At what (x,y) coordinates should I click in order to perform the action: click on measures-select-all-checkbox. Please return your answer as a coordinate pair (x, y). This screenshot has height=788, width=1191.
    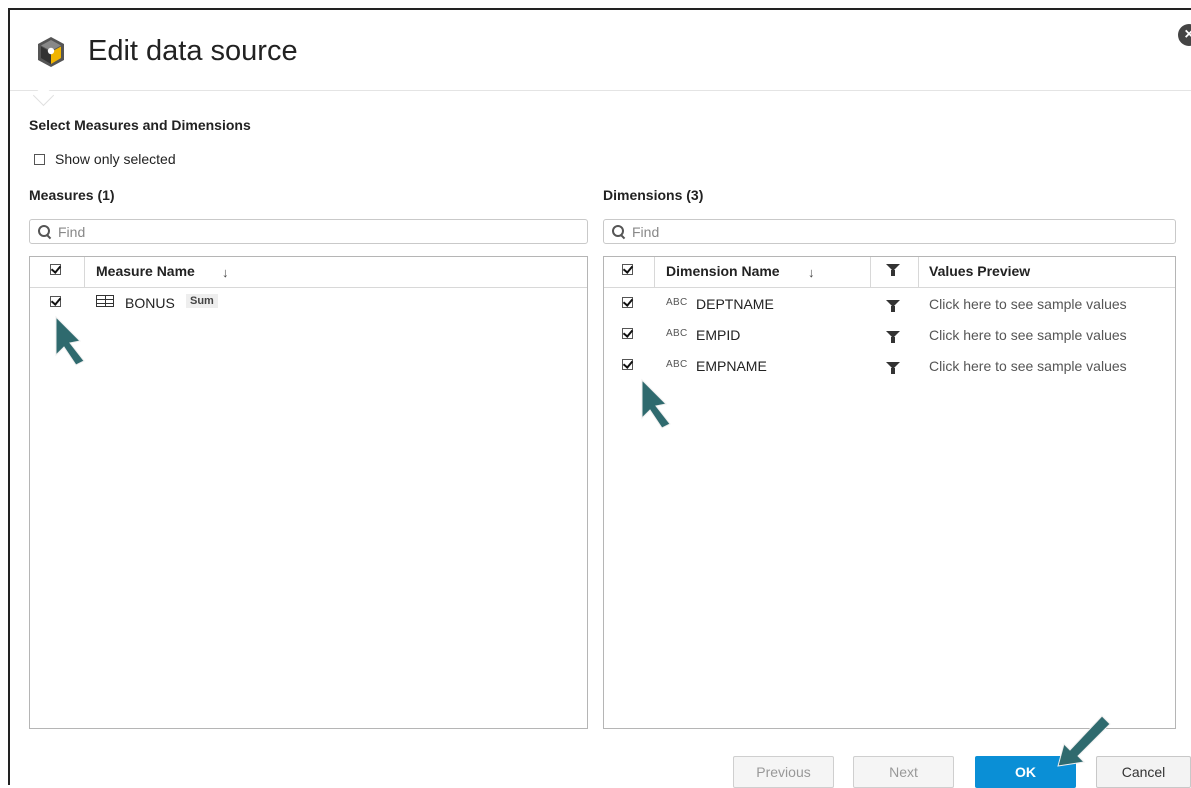
    Looking at the image, I should click on (55, 269).